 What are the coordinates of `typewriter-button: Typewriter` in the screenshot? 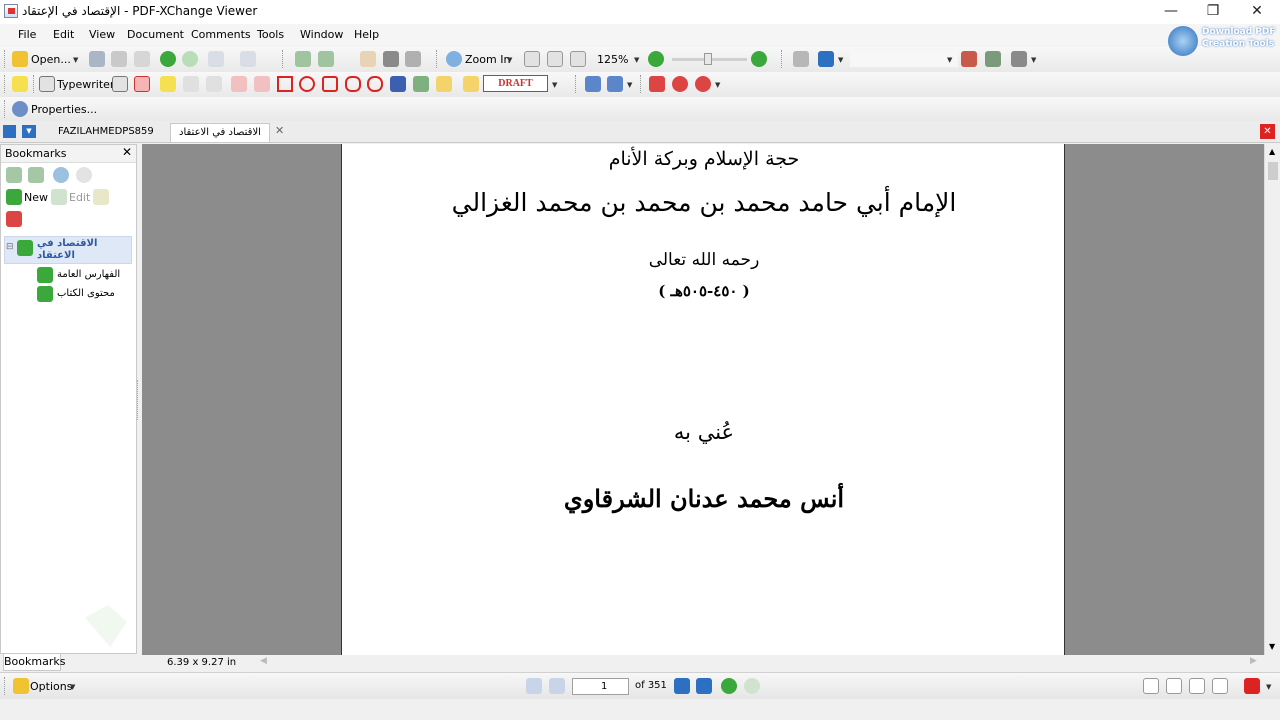 It's located at (85, 84).